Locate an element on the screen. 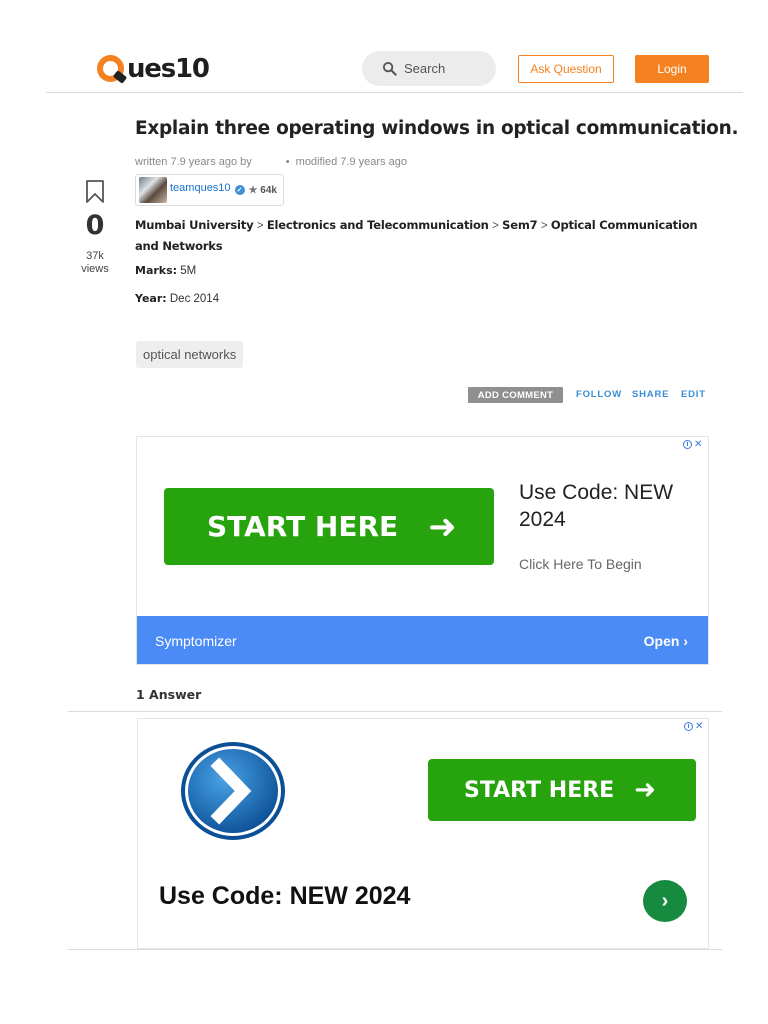 This screenshot has height=1024, width=768. answers-count: 1 Answer is located at coordinates (169, 694).